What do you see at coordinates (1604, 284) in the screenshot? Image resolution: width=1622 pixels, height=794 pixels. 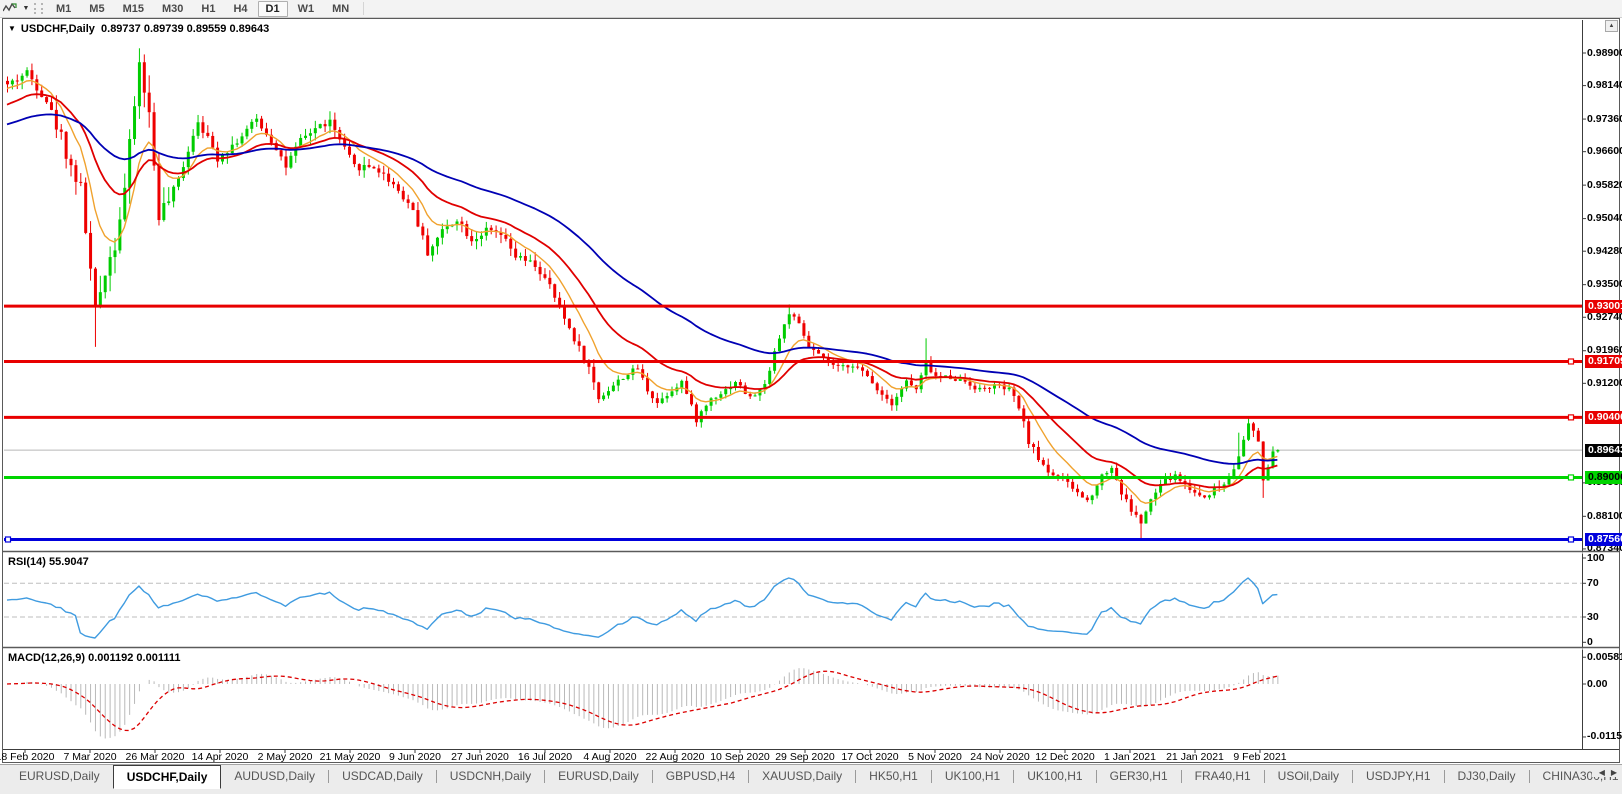 I see `price-axis-label: 0.93500` at bounding box center [1604, 284].